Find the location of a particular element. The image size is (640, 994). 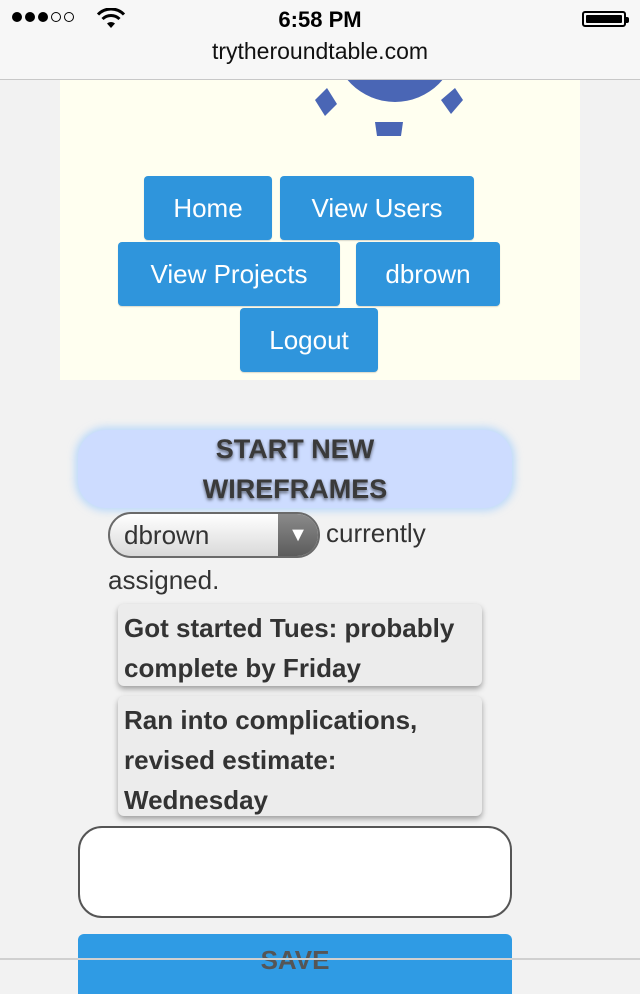

chevron-down-icon: ▼ is located at coordinates (298, 535).